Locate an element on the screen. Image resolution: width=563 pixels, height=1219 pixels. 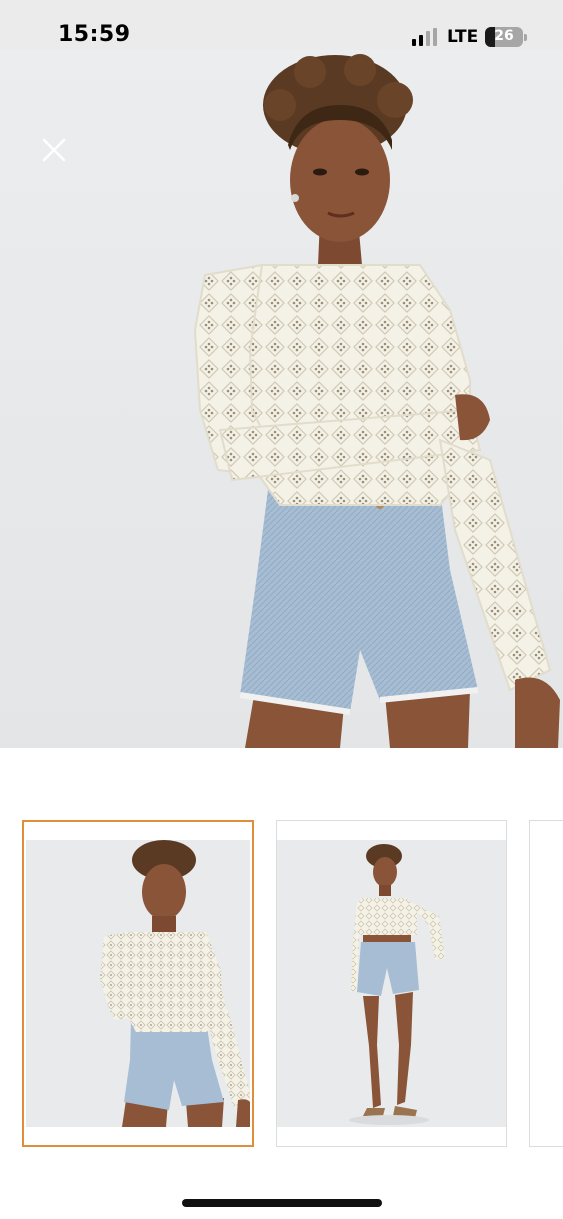
status-time: 15:59 is located at coordinates (94, 34).